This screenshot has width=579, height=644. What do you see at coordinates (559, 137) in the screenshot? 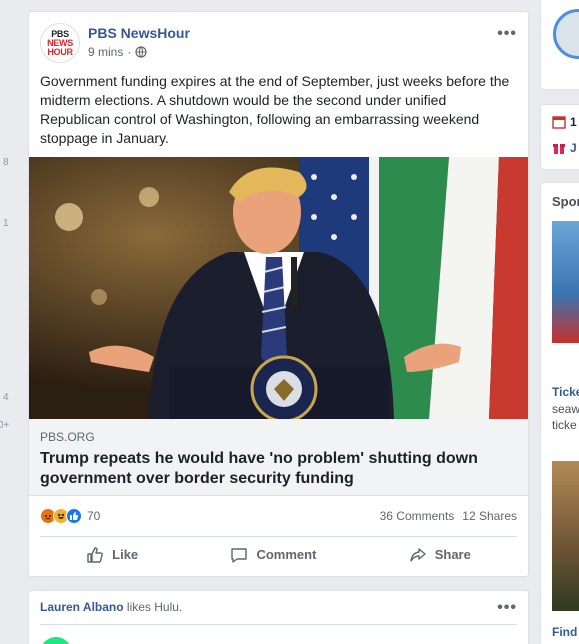
I see `events-card: 1 J` at bounding box center [559, 137].